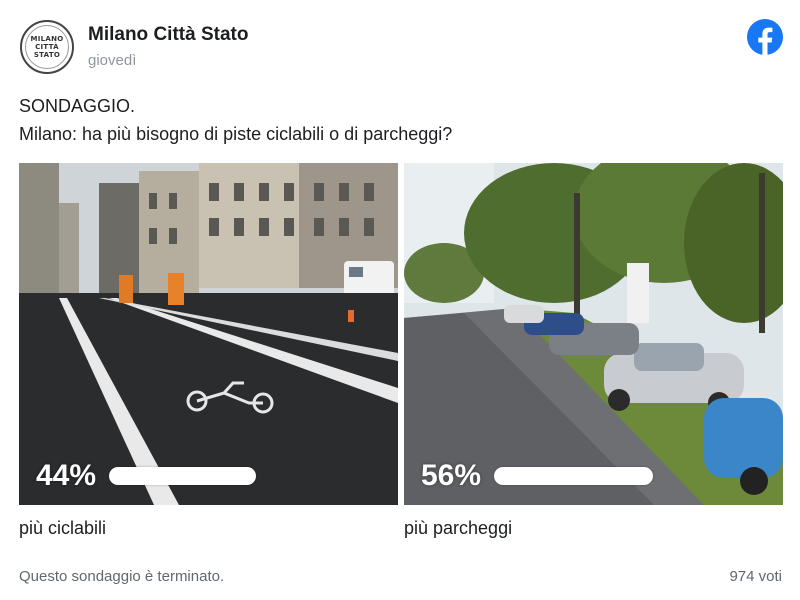 The width and height of the screenshot is (800, 600). I want to click on option-percent: 56%, so click(451, 475).